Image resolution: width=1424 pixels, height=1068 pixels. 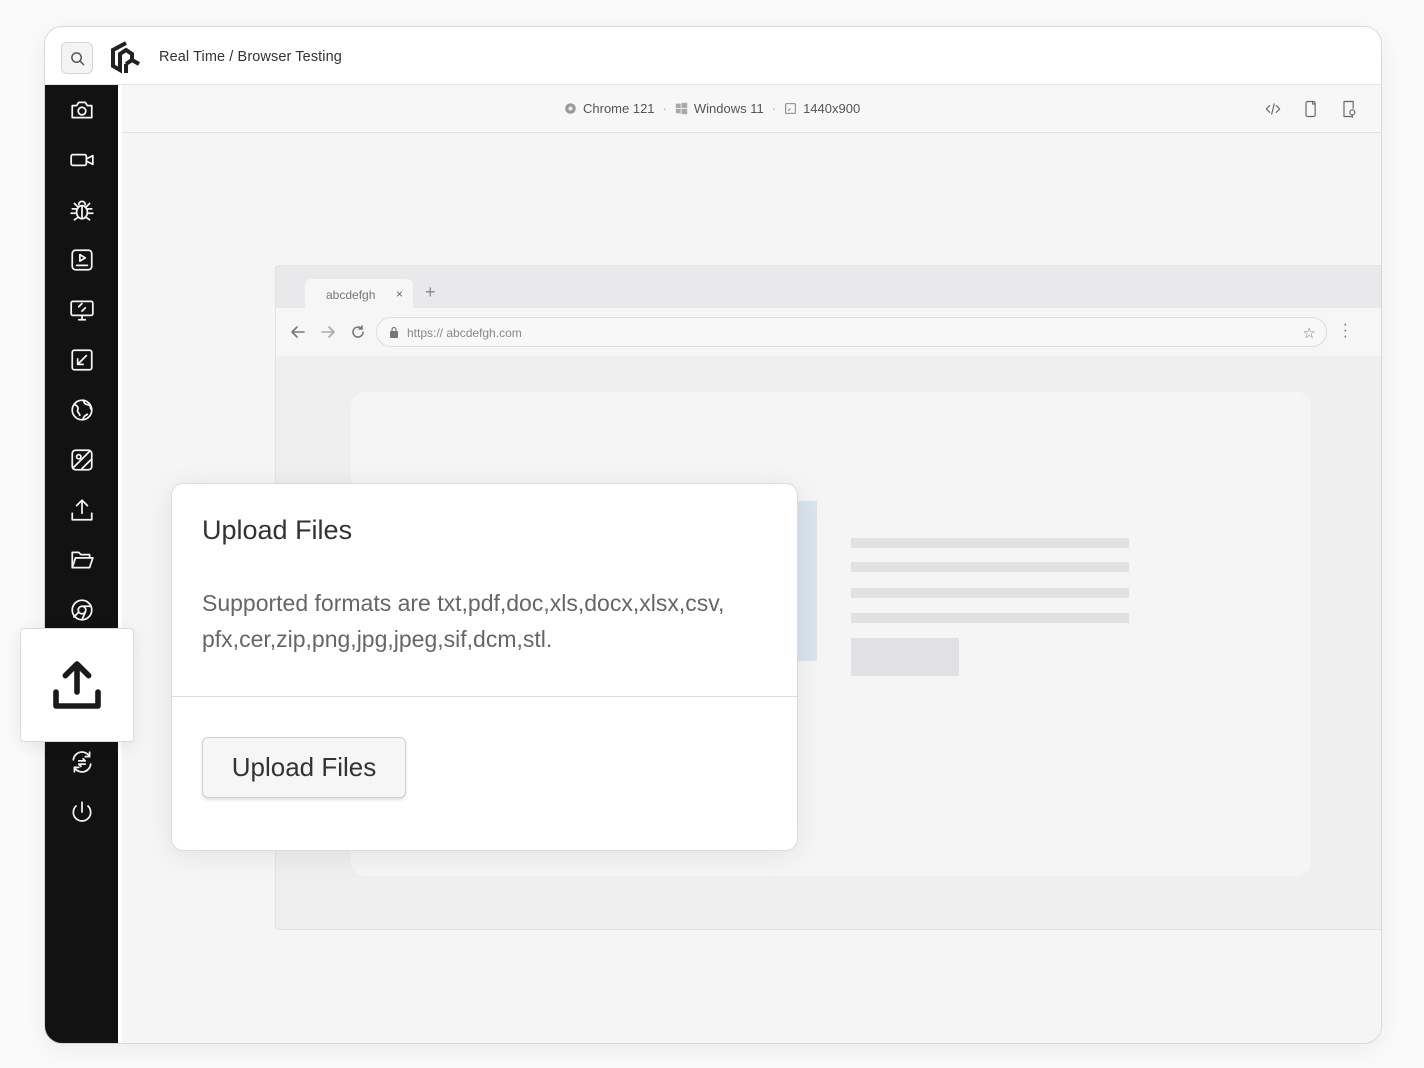 What do you see at coordinates (358, 332) in the screenshot?
I see `reload-icon` at bounding box center [358, 332].